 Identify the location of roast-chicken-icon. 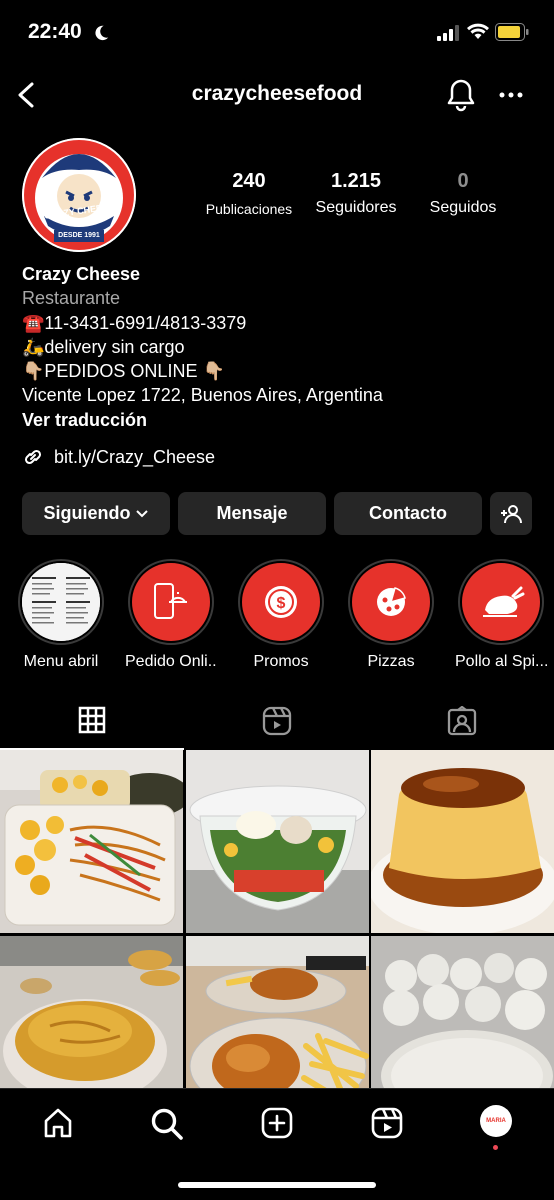
(504, 601).